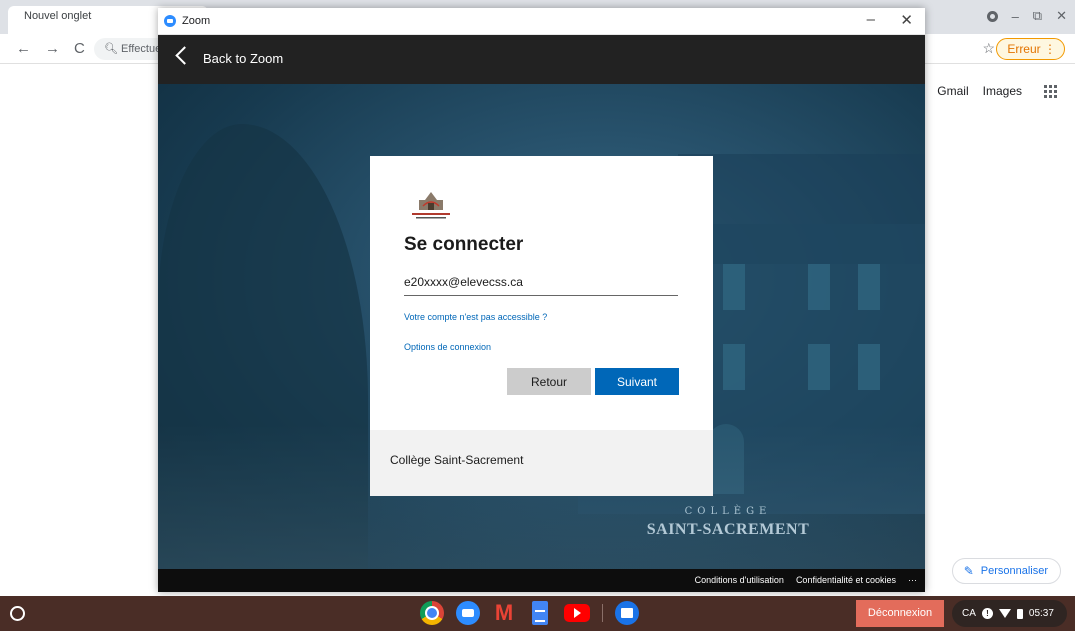 The width and height of the screenshot is (1075, 631). What do you see at coordinates (1050, 49) in the screenshot?
I see `menu-kebab-icon: ⋮` at bounding box center [1050, 49].